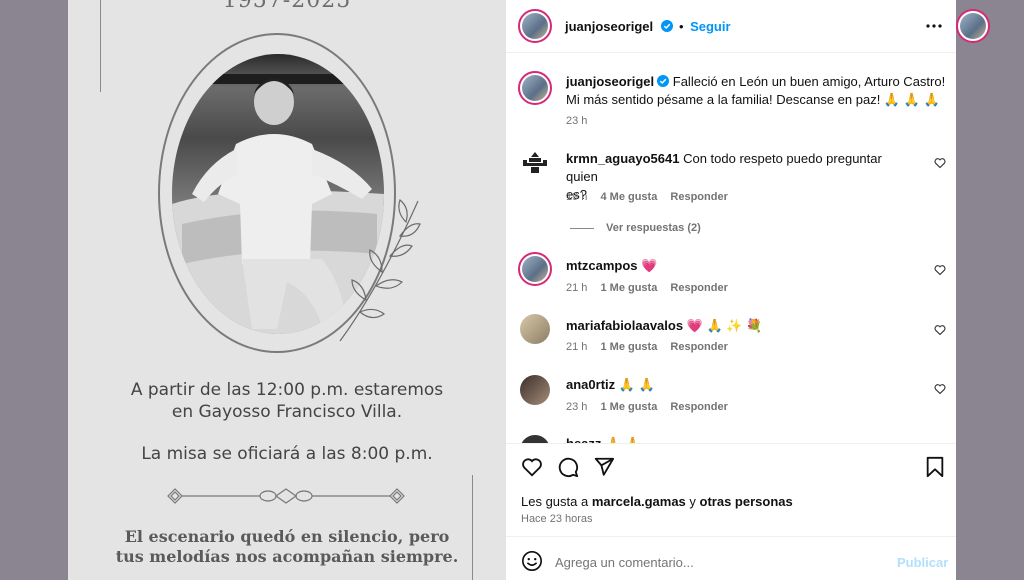  What do you see at coordinates (532, 561) in the screenshot?
I see `emoji-icon` at bounding box center [532, 561].